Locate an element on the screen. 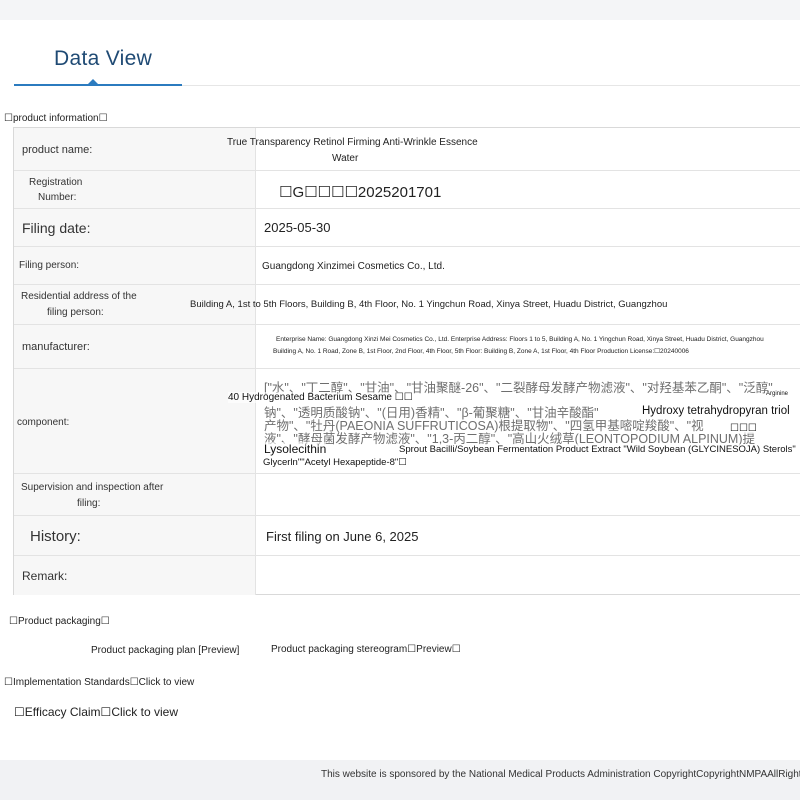 This screenshot has width=800, height=800. registration-label-line1: Registration is located at coordinates (56, 182).